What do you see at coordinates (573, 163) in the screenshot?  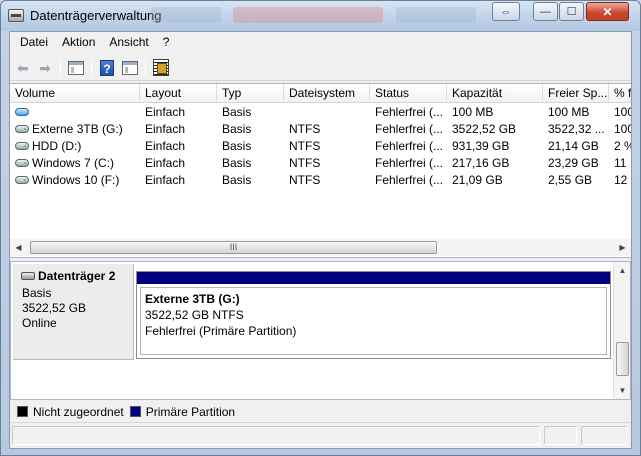 I see `cell-freier-speicher: 23,29 GB` at bounding box center [573, 163].